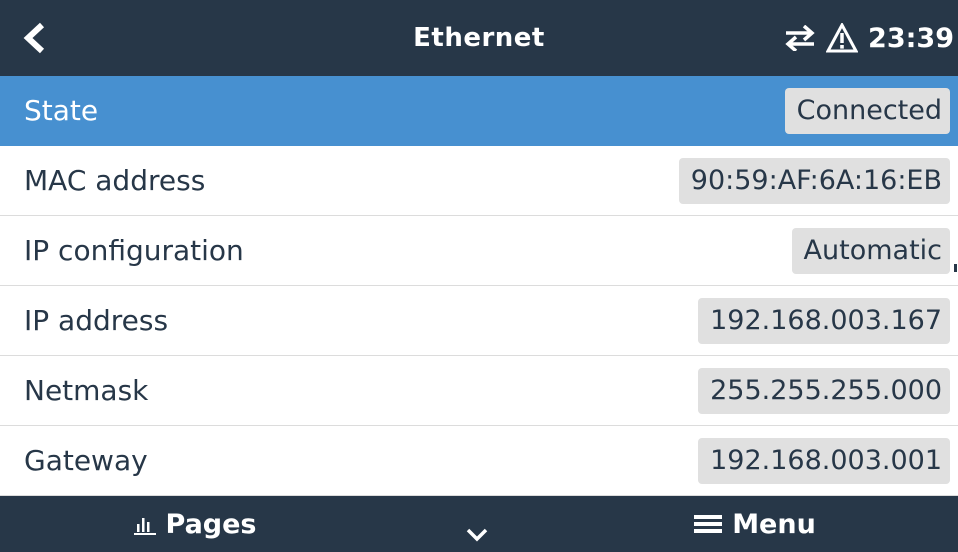 Image resolution: width=958 pixels, height=552 pixels. What do you see at coordinates (870, 251) in the screenshot?
I see `row-value: Automatic` at bounding box center [870, 251].